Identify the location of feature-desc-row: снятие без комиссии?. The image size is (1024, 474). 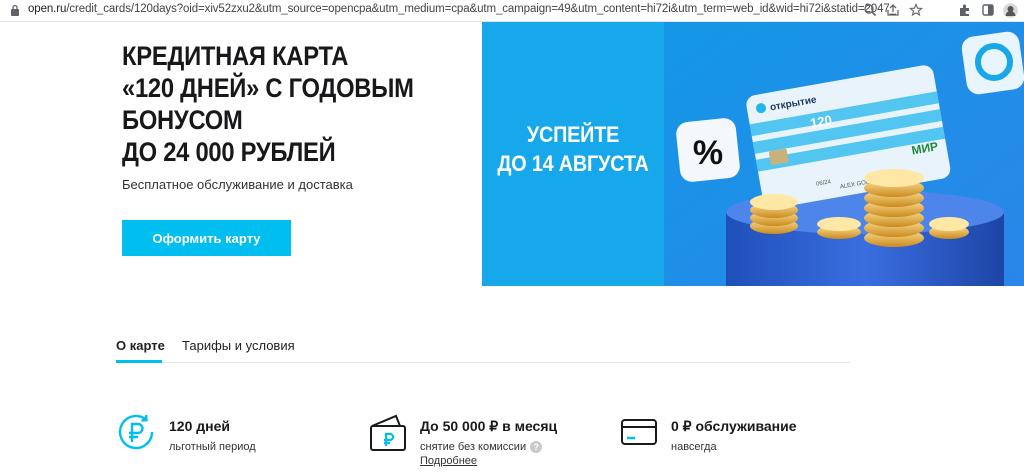
(481, 447).